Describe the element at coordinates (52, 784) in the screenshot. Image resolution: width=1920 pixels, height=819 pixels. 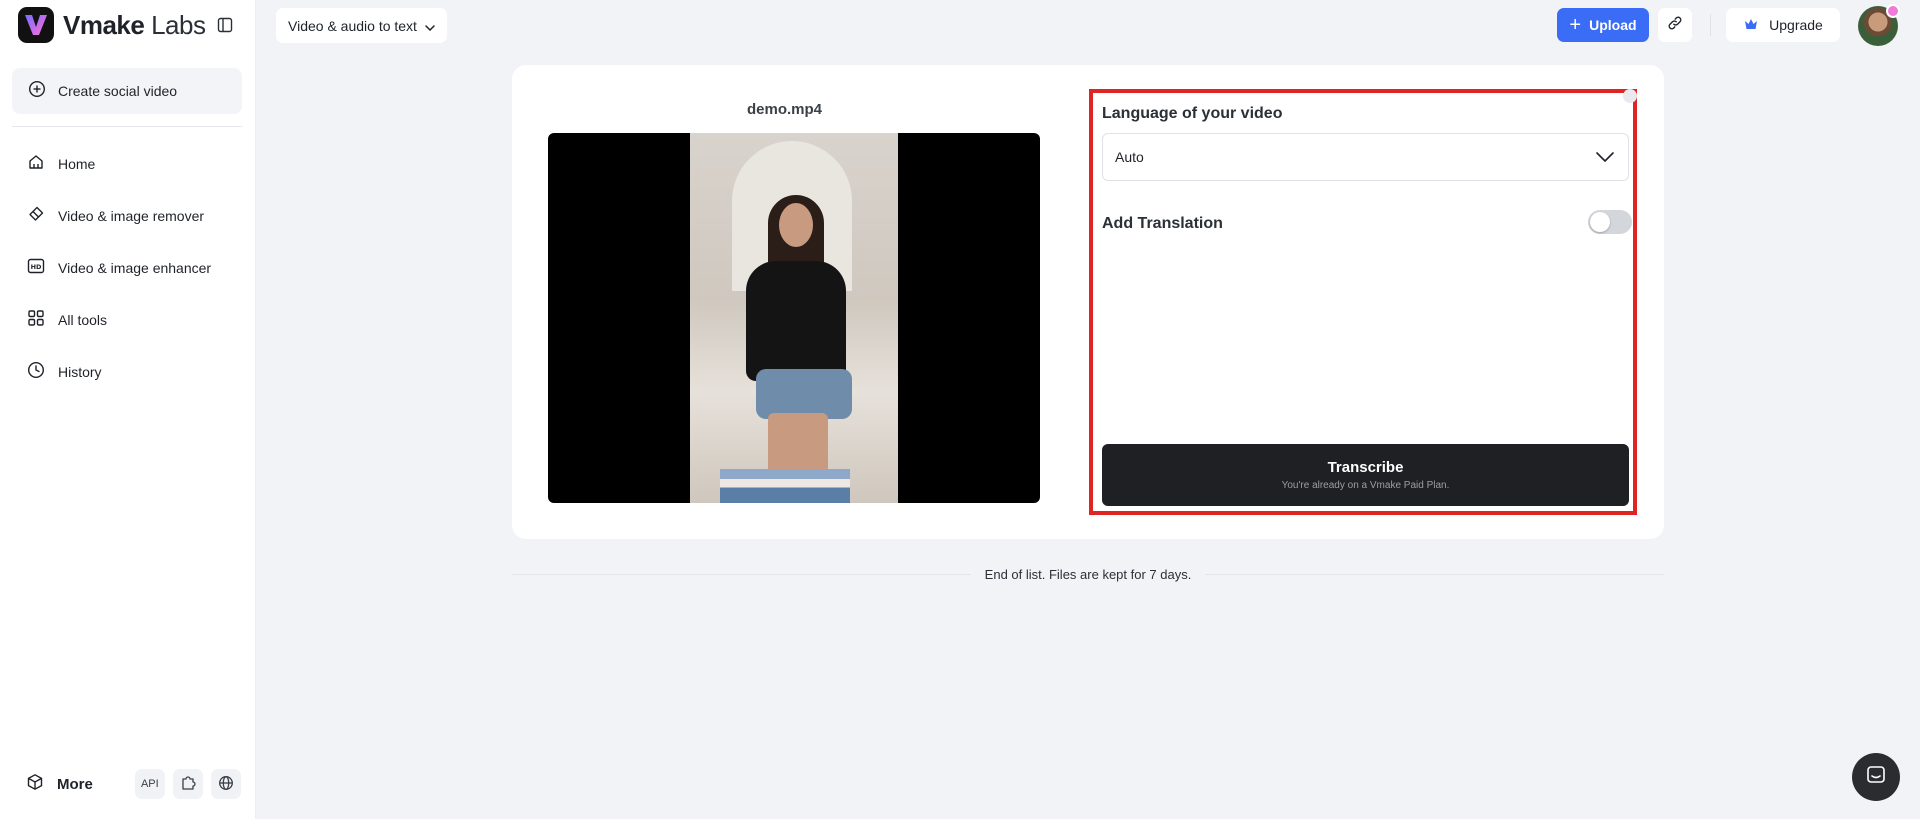
I see `more-button: More` at that location.